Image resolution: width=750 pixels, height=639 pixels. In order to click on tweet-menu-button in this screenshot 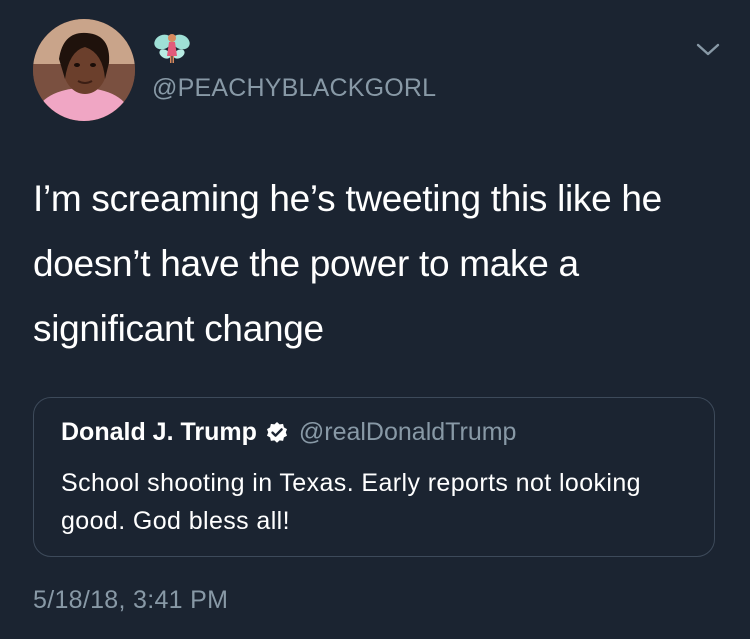, I will do `click(708, 49)`.